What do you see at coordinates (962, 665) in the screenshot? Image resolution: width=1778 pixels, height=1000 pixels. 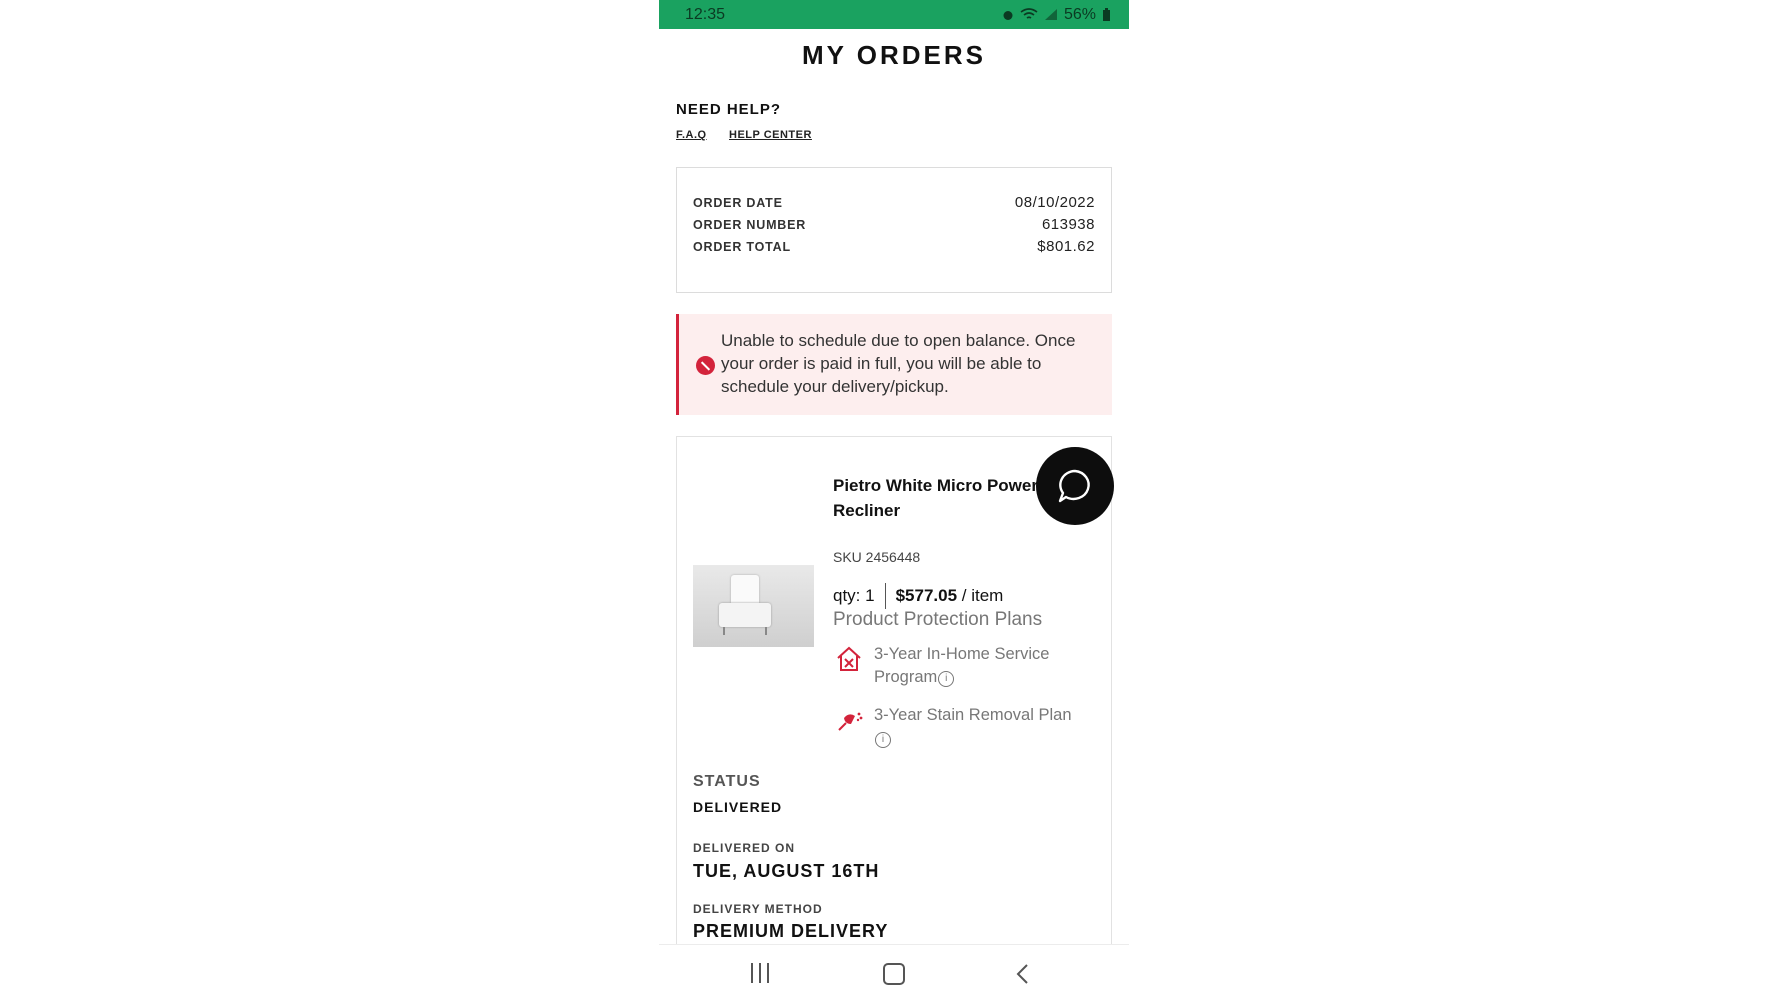 I see `plan-label: 3-Year In-Home Service Program` at bounding box center [962, 665].